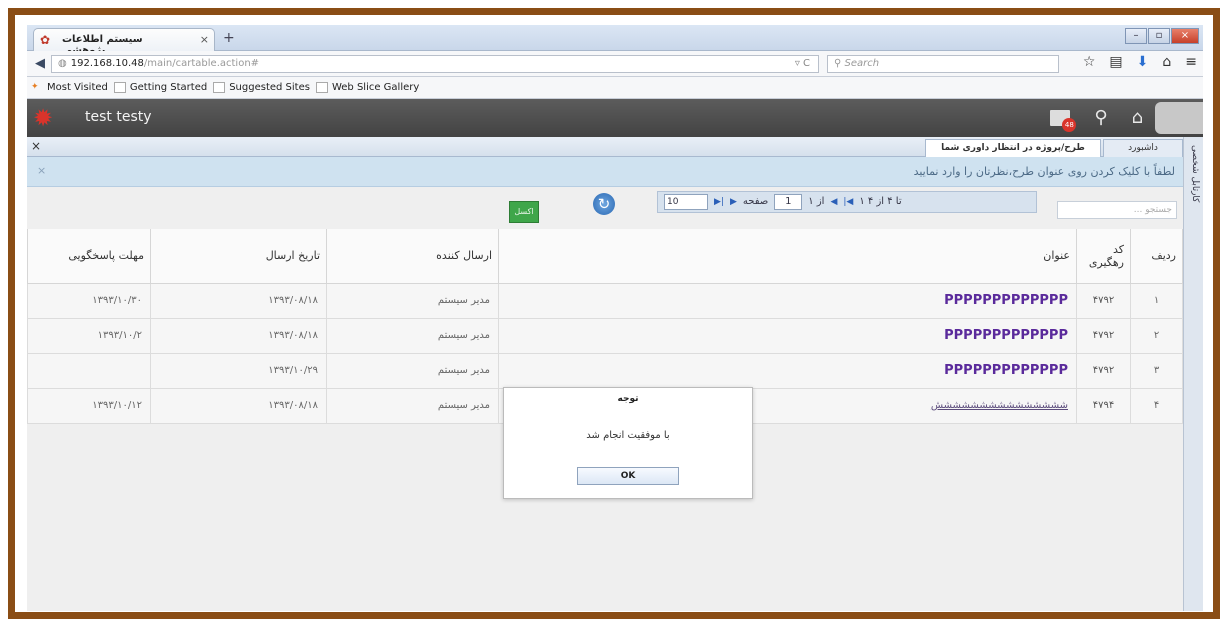 The width and height of the screenshot is (1228, 627). Describe the element at coordinates (41, 170) in the screenshot. I see `notice-close-icon: ×` at that location.